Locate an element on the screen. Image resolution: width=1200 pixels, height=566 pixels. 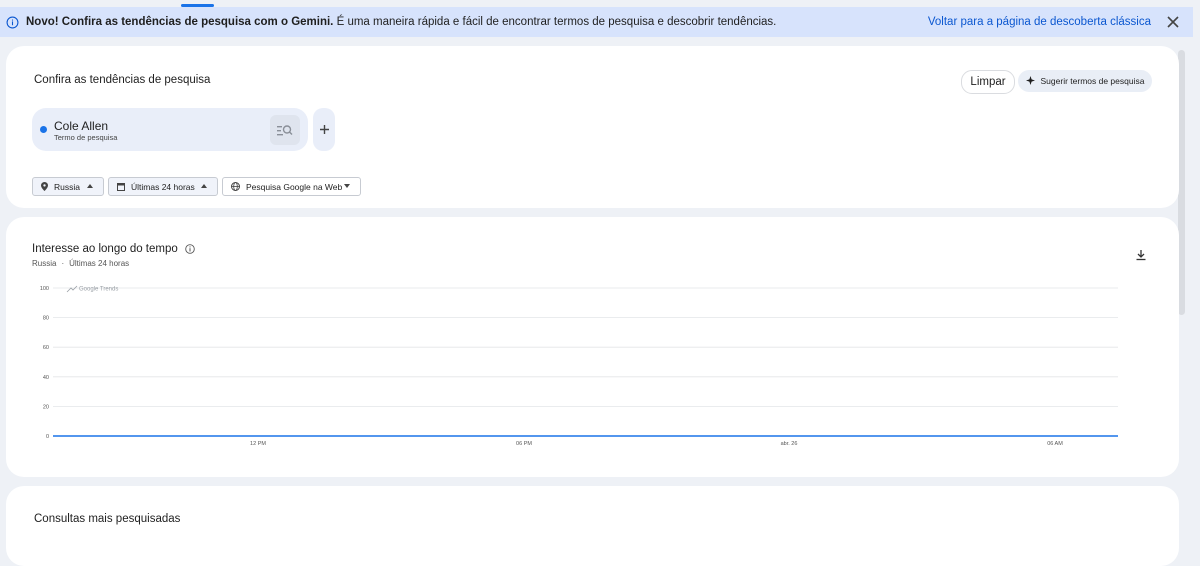
suggest-terms-label: Sugerir termos de pesquisa is located at coordinates (1092, 81).